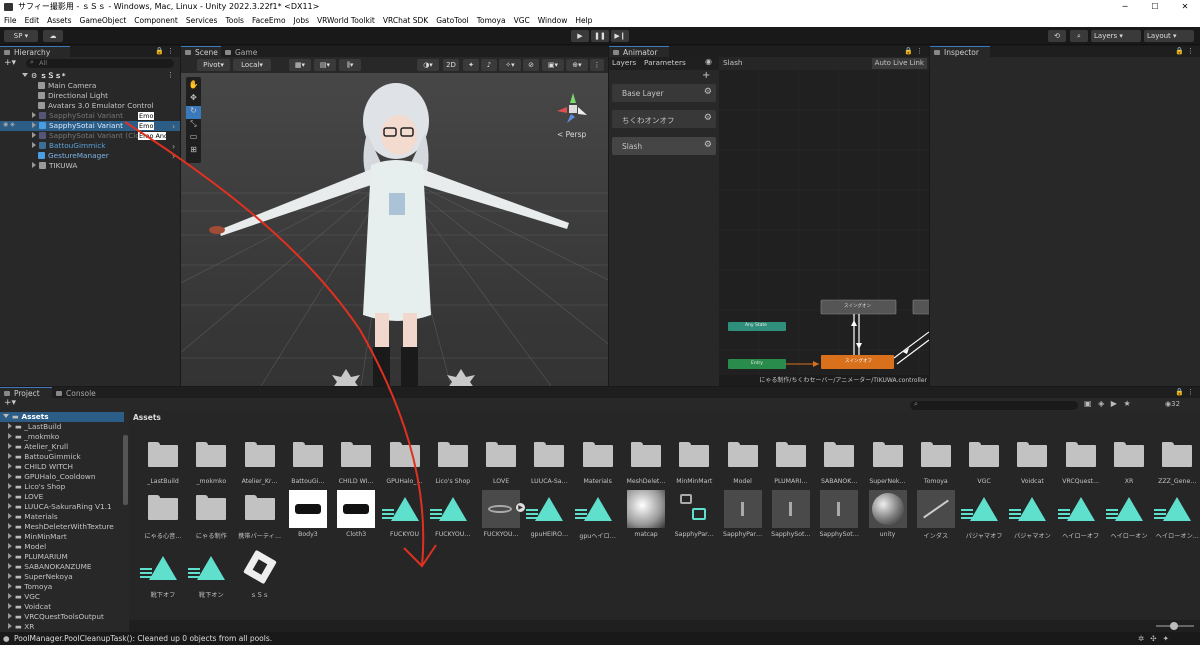 The height and width of the screenshot is (645, 1200). What do you see at coordinates (173, 126) in the screenshot?
I see `chevron-right-icon: ›` at bounding box center [173, 126].